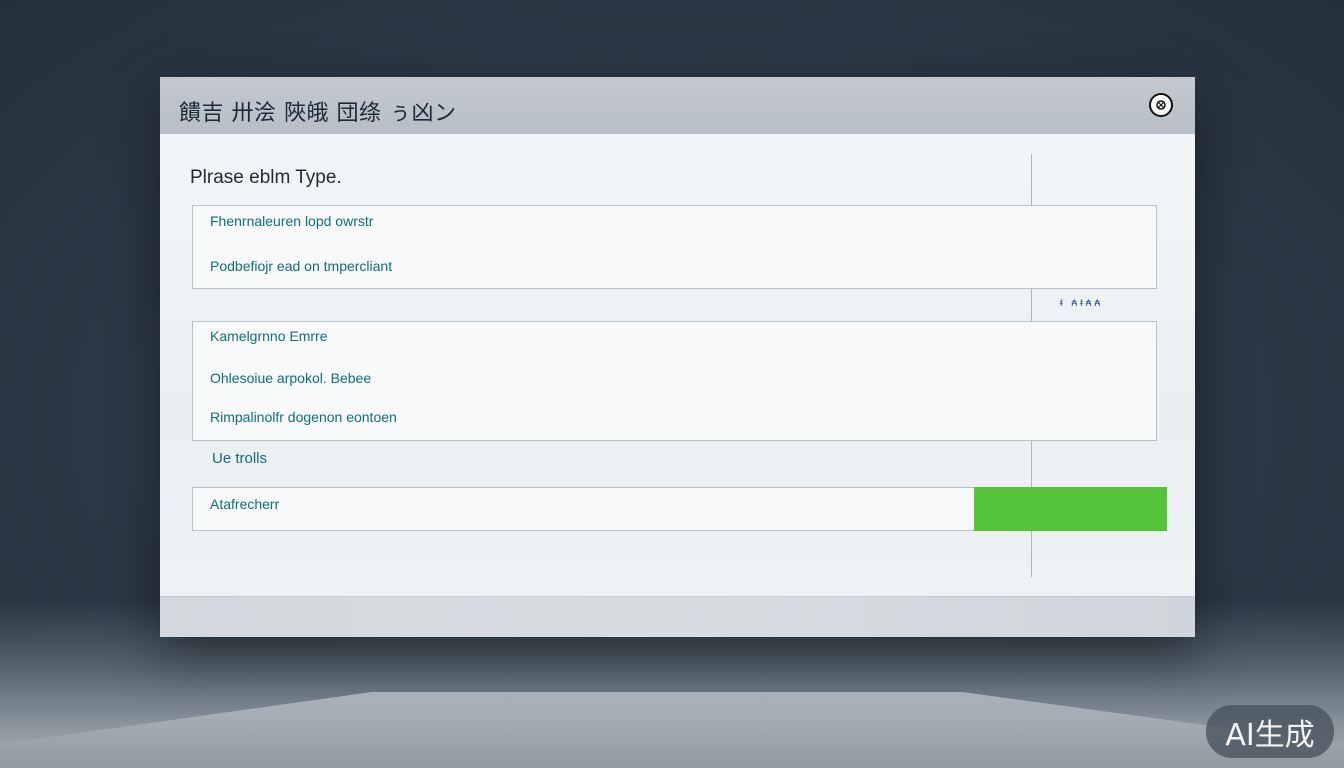 This screenshot has height=768, width=1344. What do you see at coordinates (583, 509) in the screenshot?
I see `action-field: Atafrecherr` at bounding box center [583, 509].